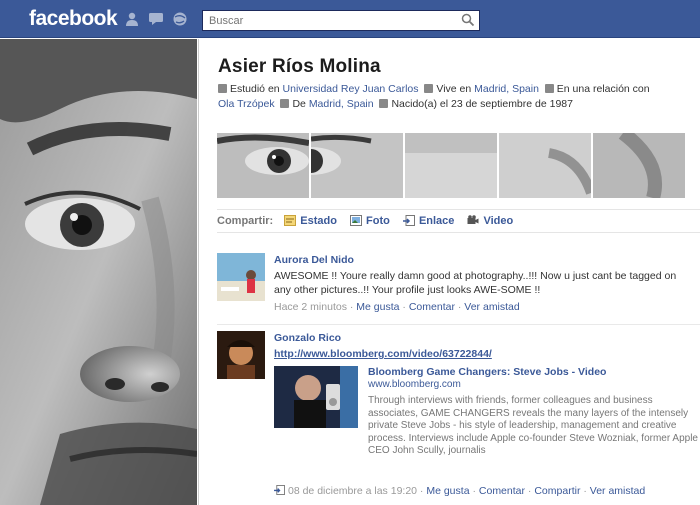 This screenshot has width=700, height=505. What do you see at coordinates (156, 19) in the screenshot?
I see `messages-icon` at bounding box center [156, 19].